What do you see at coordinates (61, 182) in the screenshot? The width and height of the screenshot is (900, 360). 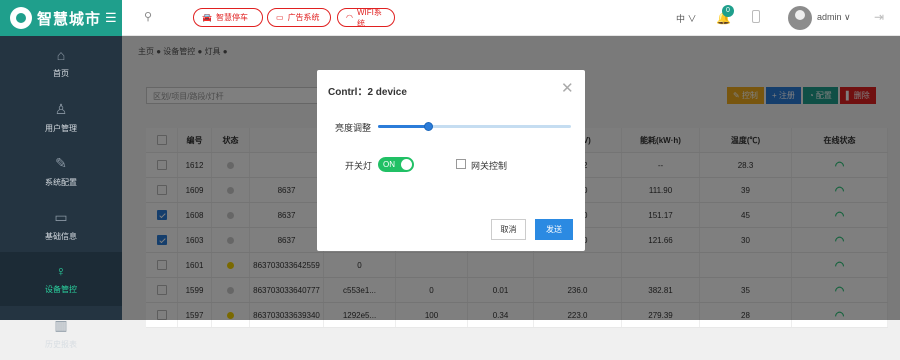 I see `sidebar-item-label: 系统配置` at bounding box center [61, 182].